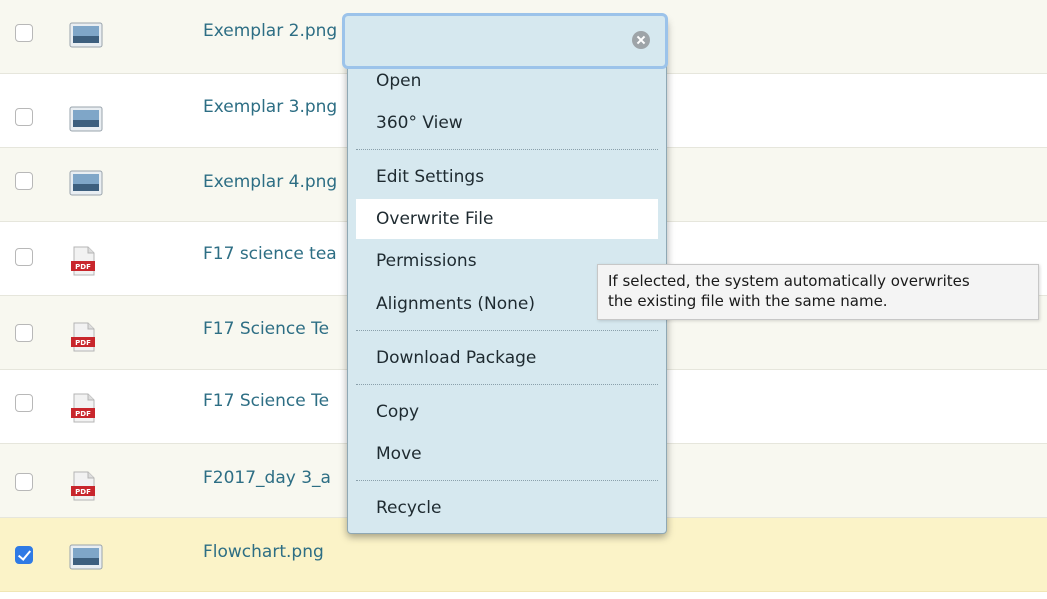  Describe the element at coordinates (507, 177) in the screenshot. I see `menu-item-edit-settings: Edit Settings` at that location.